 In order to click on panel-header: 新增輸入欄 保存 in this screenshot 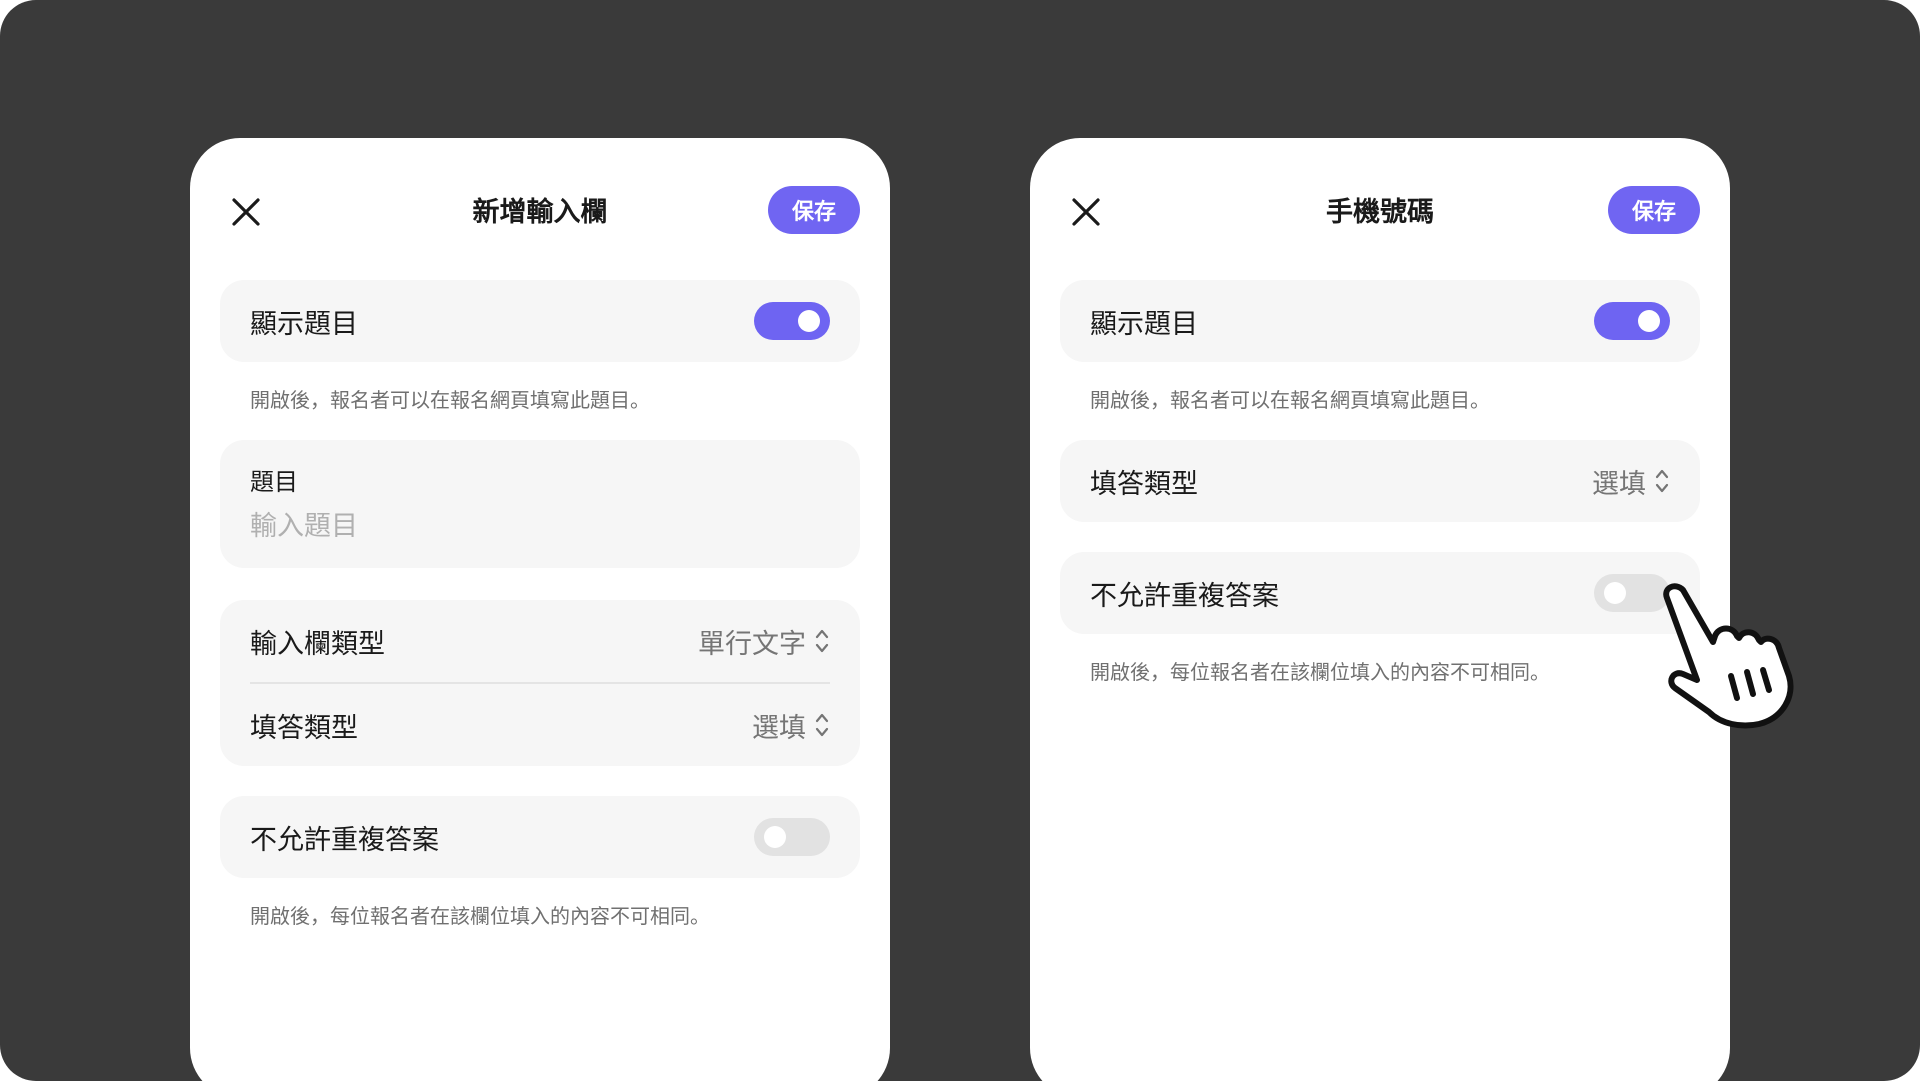, I will do `click(540, 213)`.